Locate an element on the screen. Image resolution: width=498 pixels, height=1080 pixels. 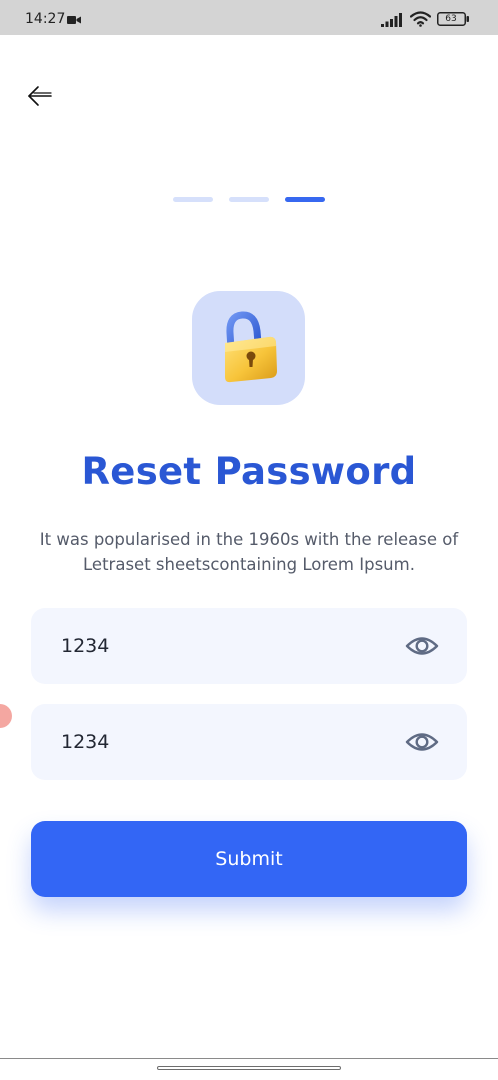
home-indicator is located at coordinates (249, 1068).